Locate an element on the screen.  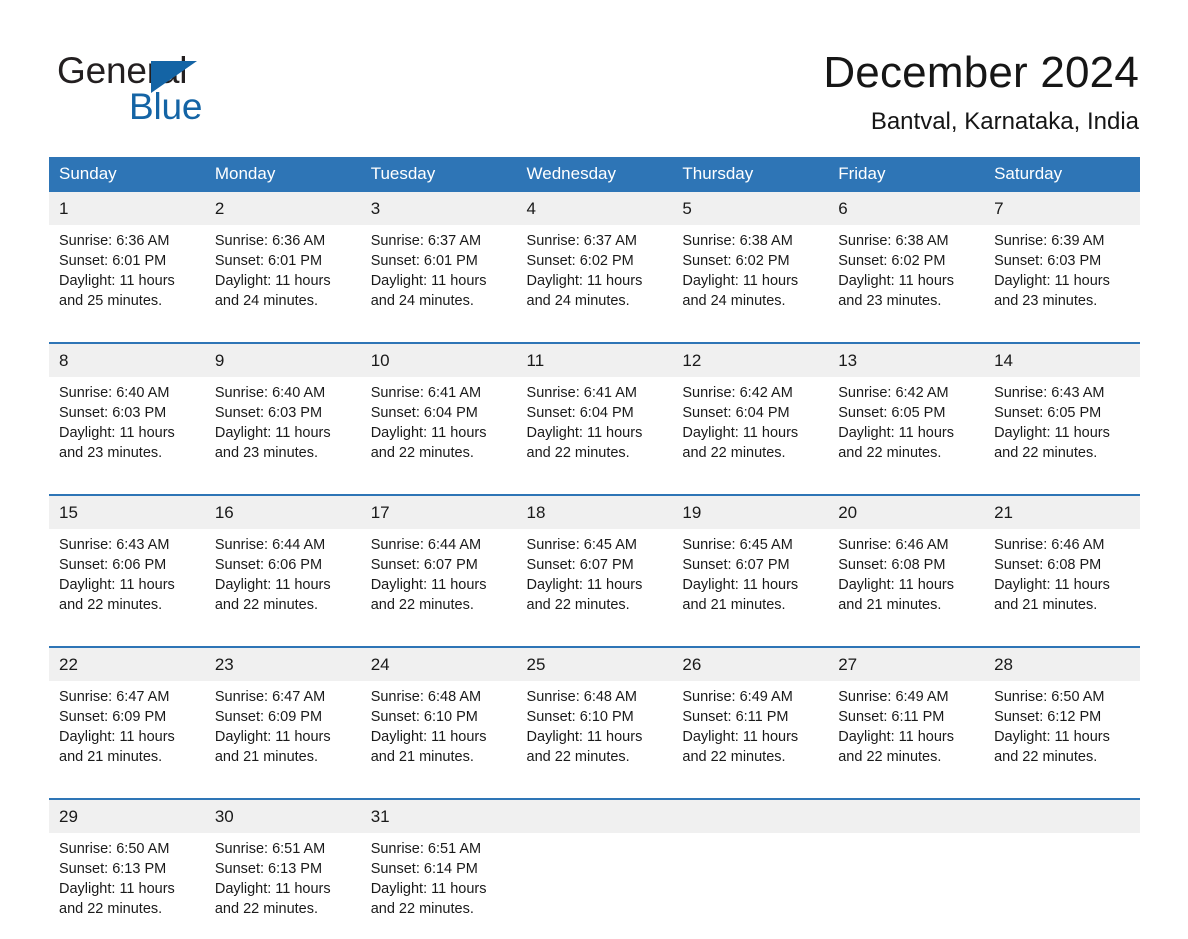
day-number: 19 is located at coordinates (750, 512).